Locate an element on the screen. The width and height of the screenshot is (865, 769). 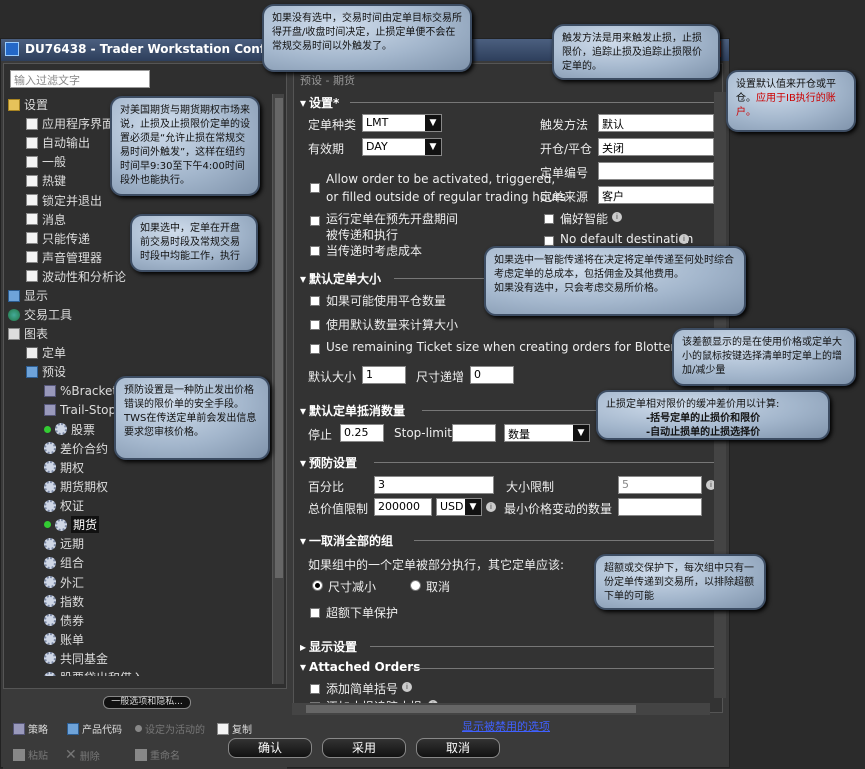
stop-field: 0.25 is located at coordinates (362, 433).